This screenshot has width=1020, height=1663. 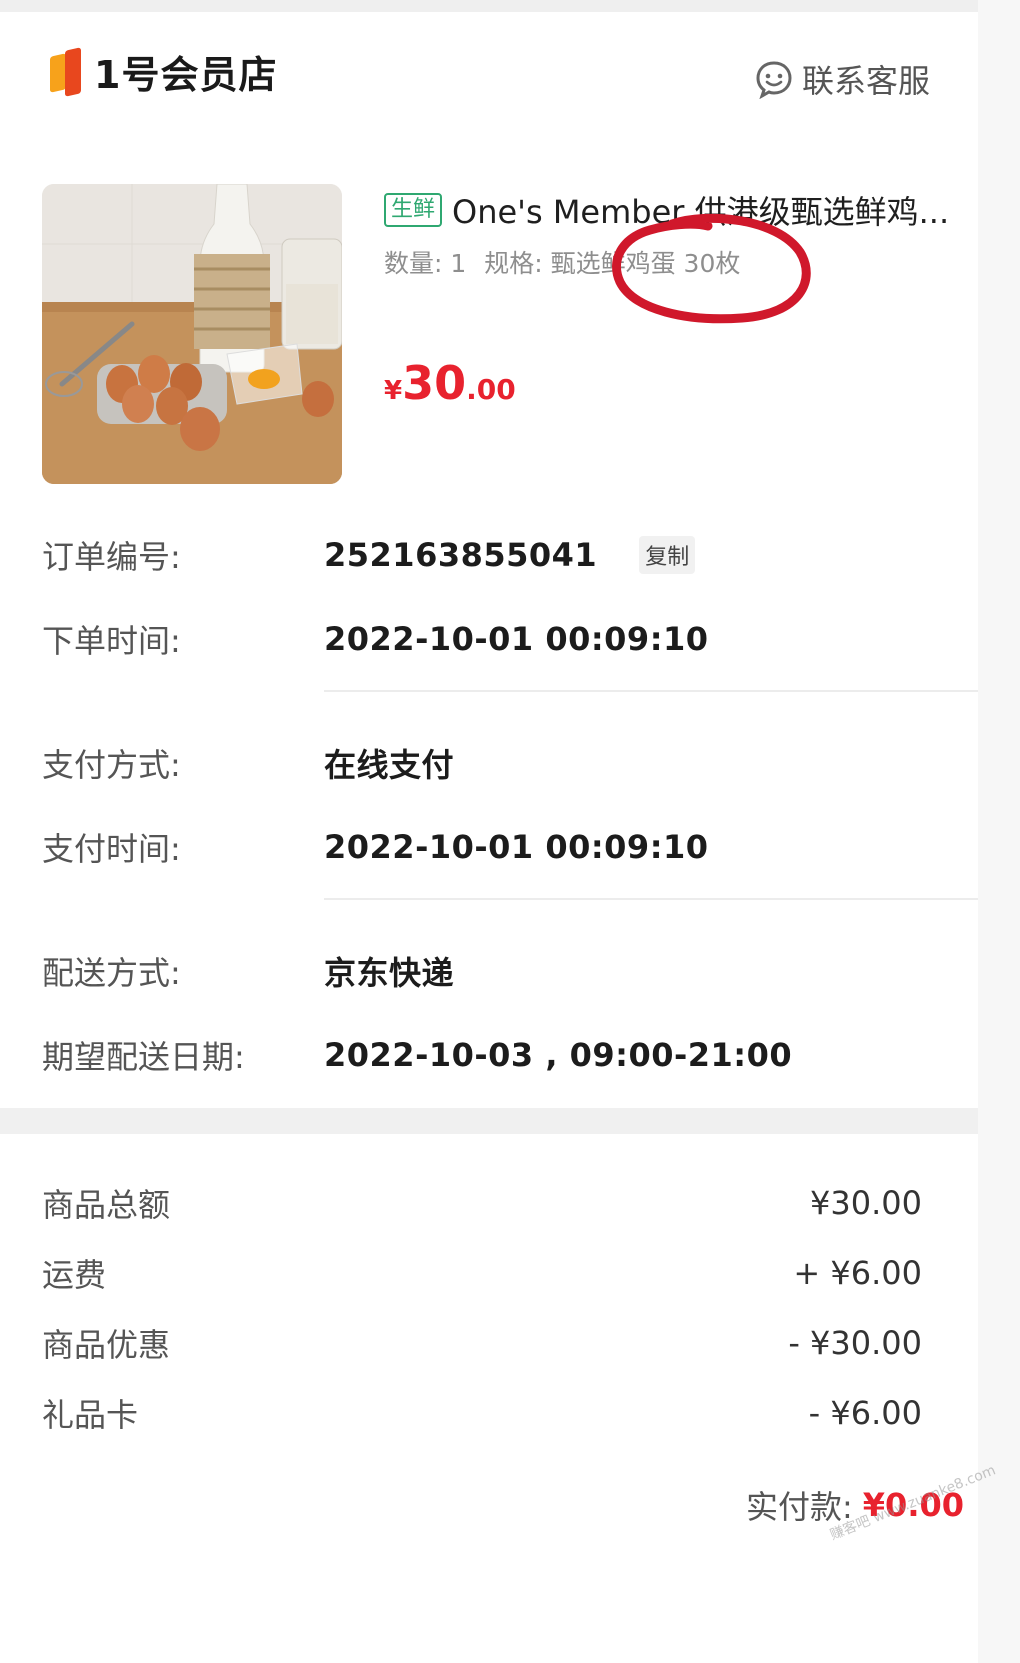 I want to click on price-currency: ¥, so click(x=393, y=391).